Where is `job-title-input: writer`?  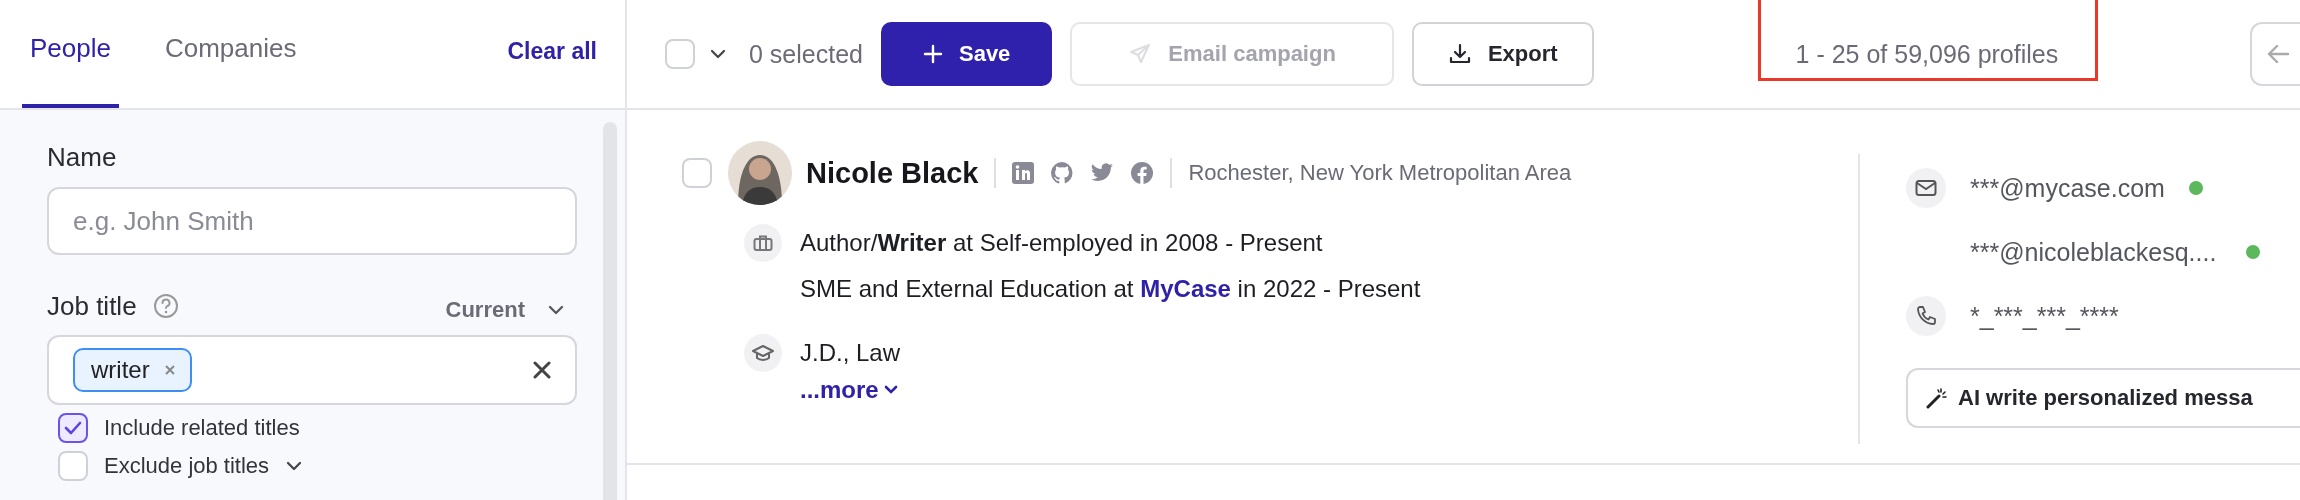
job-title-input: writer is located at coordinates (312, 370).